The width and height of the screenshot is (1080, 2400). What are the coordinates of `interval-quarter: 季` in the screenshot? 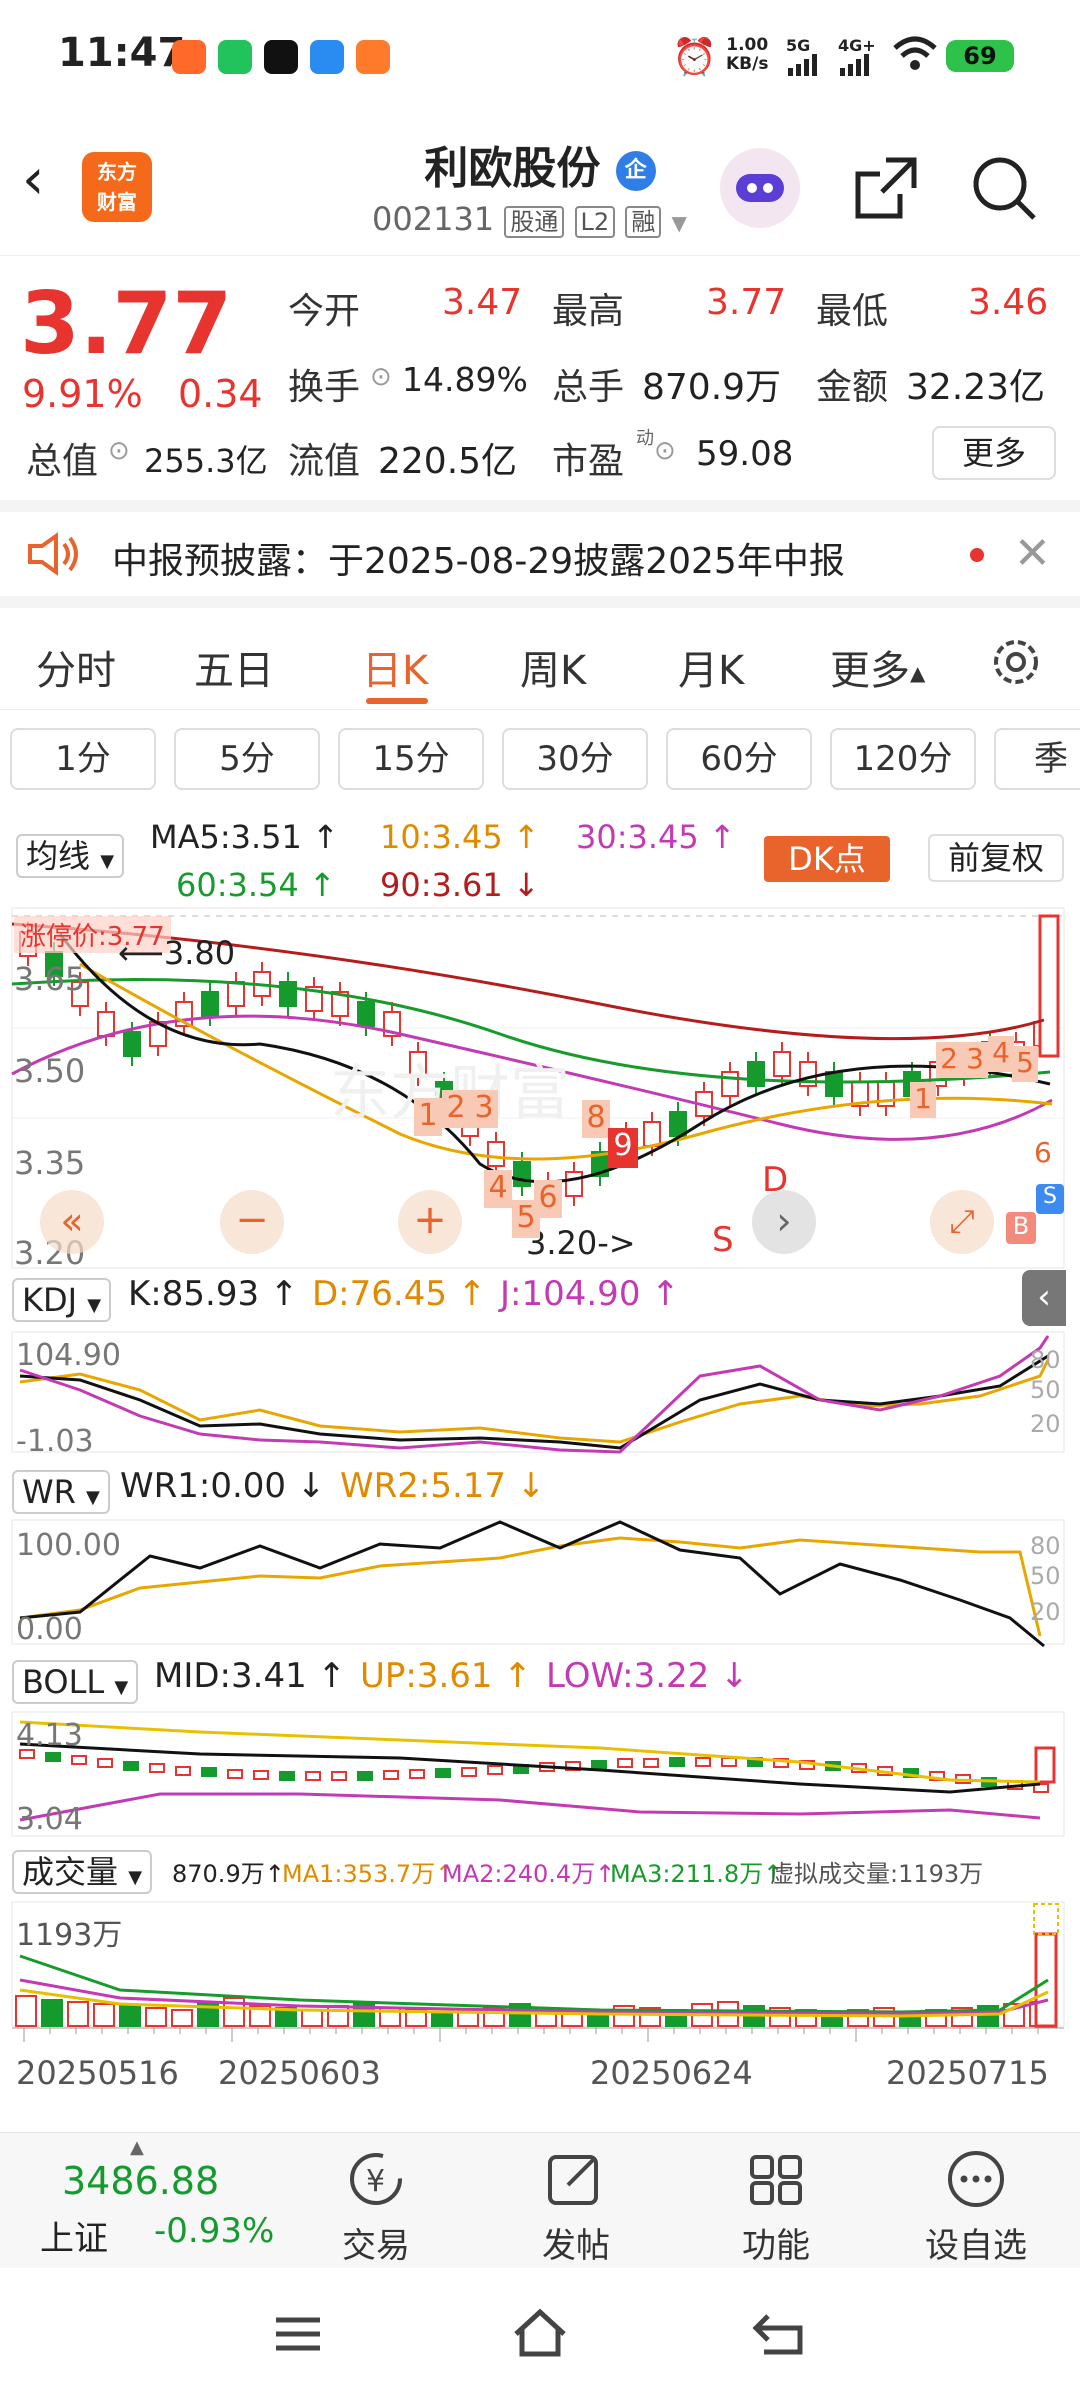 It's located at (1037, 759).